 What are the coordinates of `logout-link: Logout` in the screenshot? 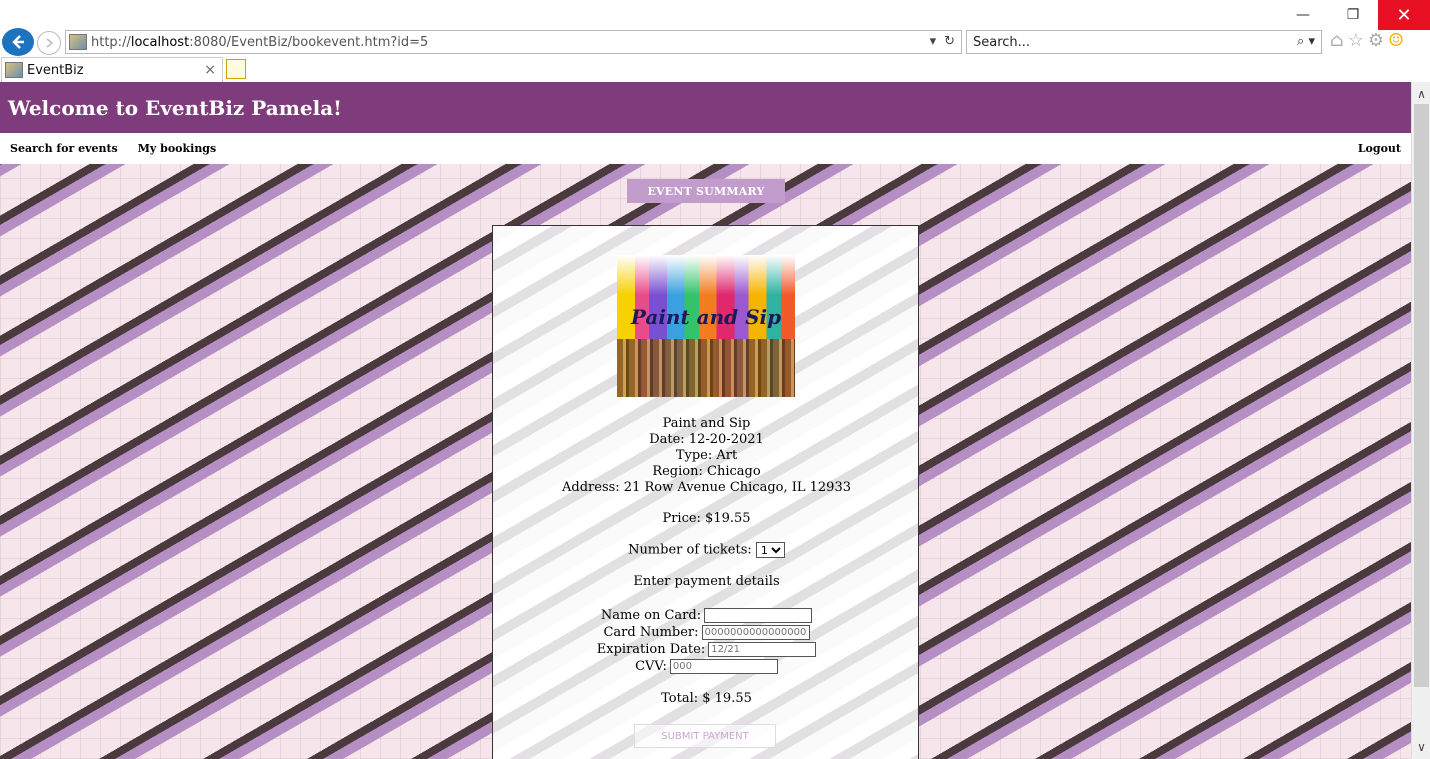 It's located at (1379, 148).